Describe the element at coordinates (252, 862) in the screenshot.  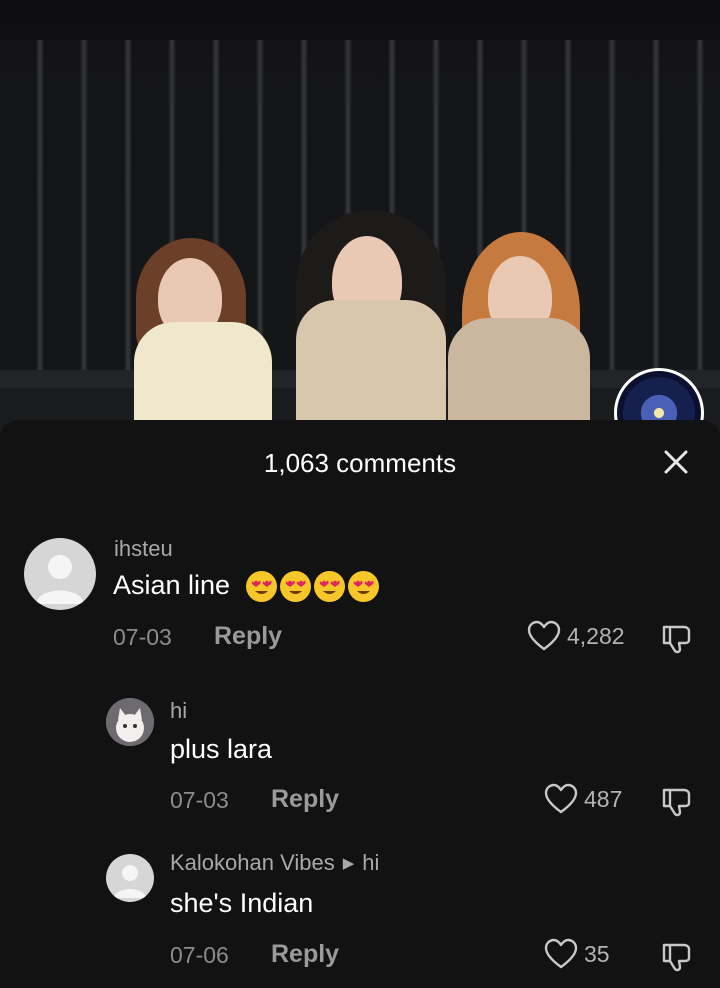
I see `reply-author: Kalokohan Vibes` at that location.